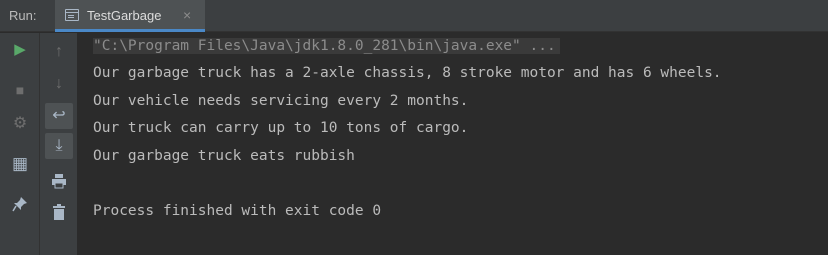  Describe the element at coordinates (414, 16) in the screenshot. I see `run-tool-window-header: Run: TestGarbage ×` at that location.